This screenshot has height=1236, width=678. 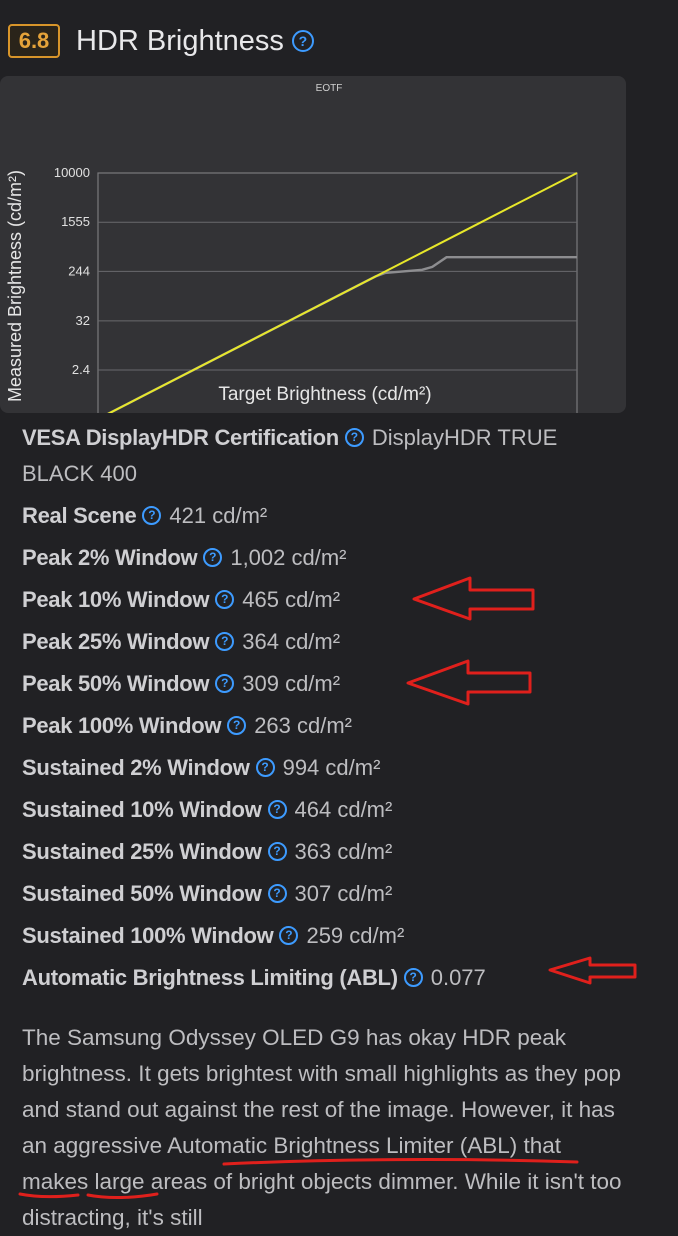 What do you see at coordinates (122, 725) in the screenshot?
I see `measurement-label: Peak 100% Window` at bounding box center [122, 725].